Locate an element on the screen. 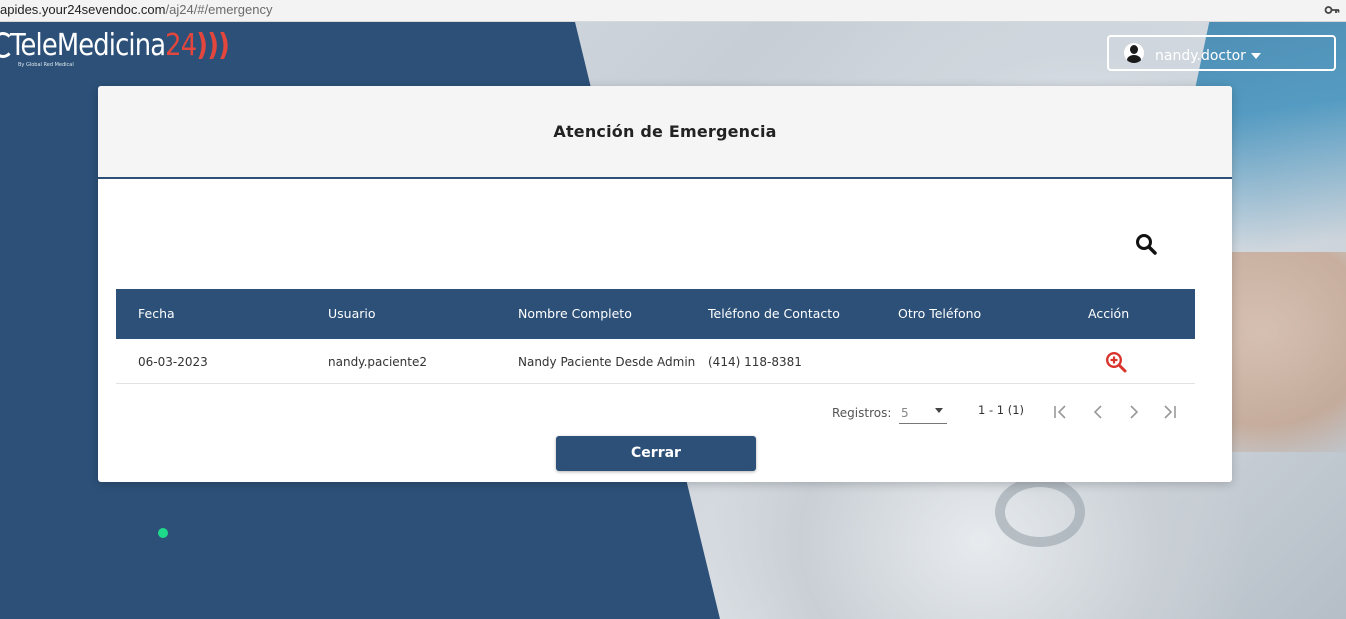 Image resolution: width=1346 pixels, height=619 pixels. telemedicina-logo: TeleMedicina24))) By Global Red Medical is located at coordinates (120, 47).